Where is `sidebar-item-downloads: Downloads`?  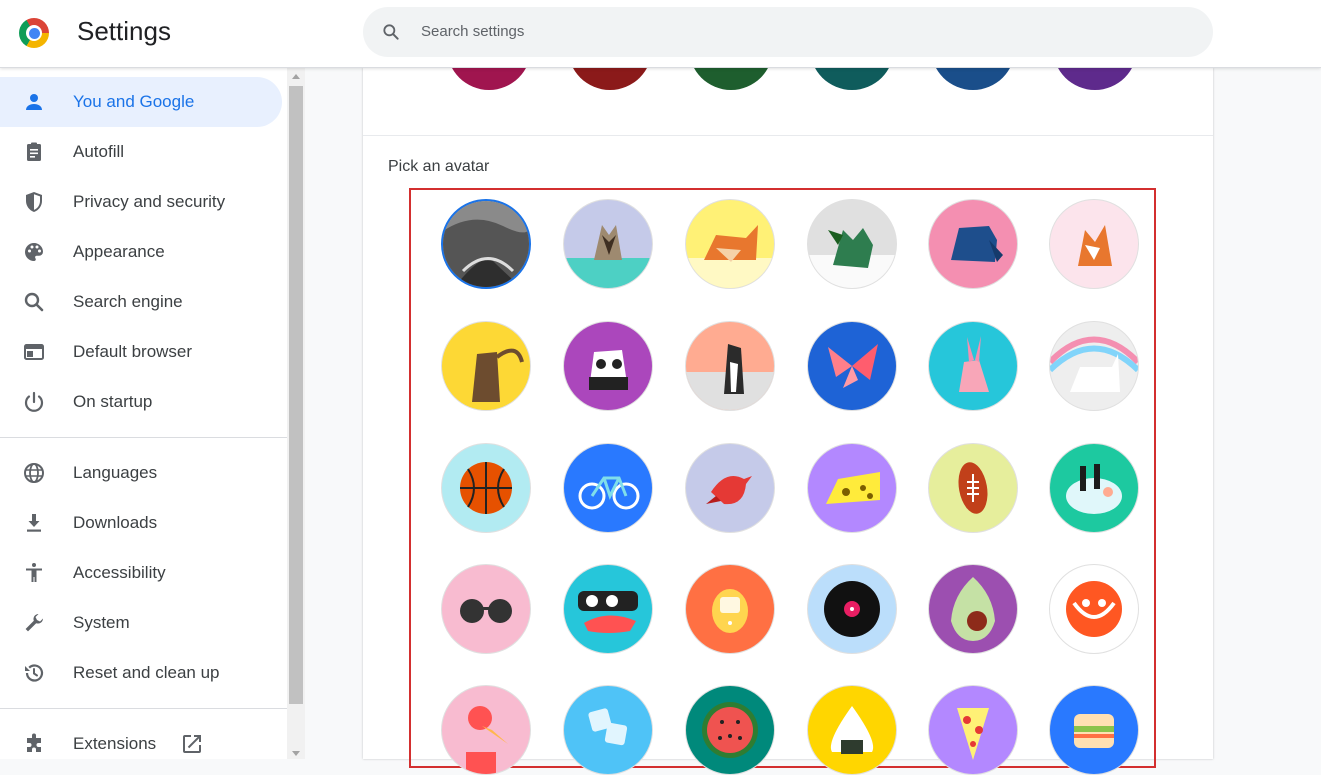
sidebar-item-downloads: Downloads is located at coordinates (141, 523).